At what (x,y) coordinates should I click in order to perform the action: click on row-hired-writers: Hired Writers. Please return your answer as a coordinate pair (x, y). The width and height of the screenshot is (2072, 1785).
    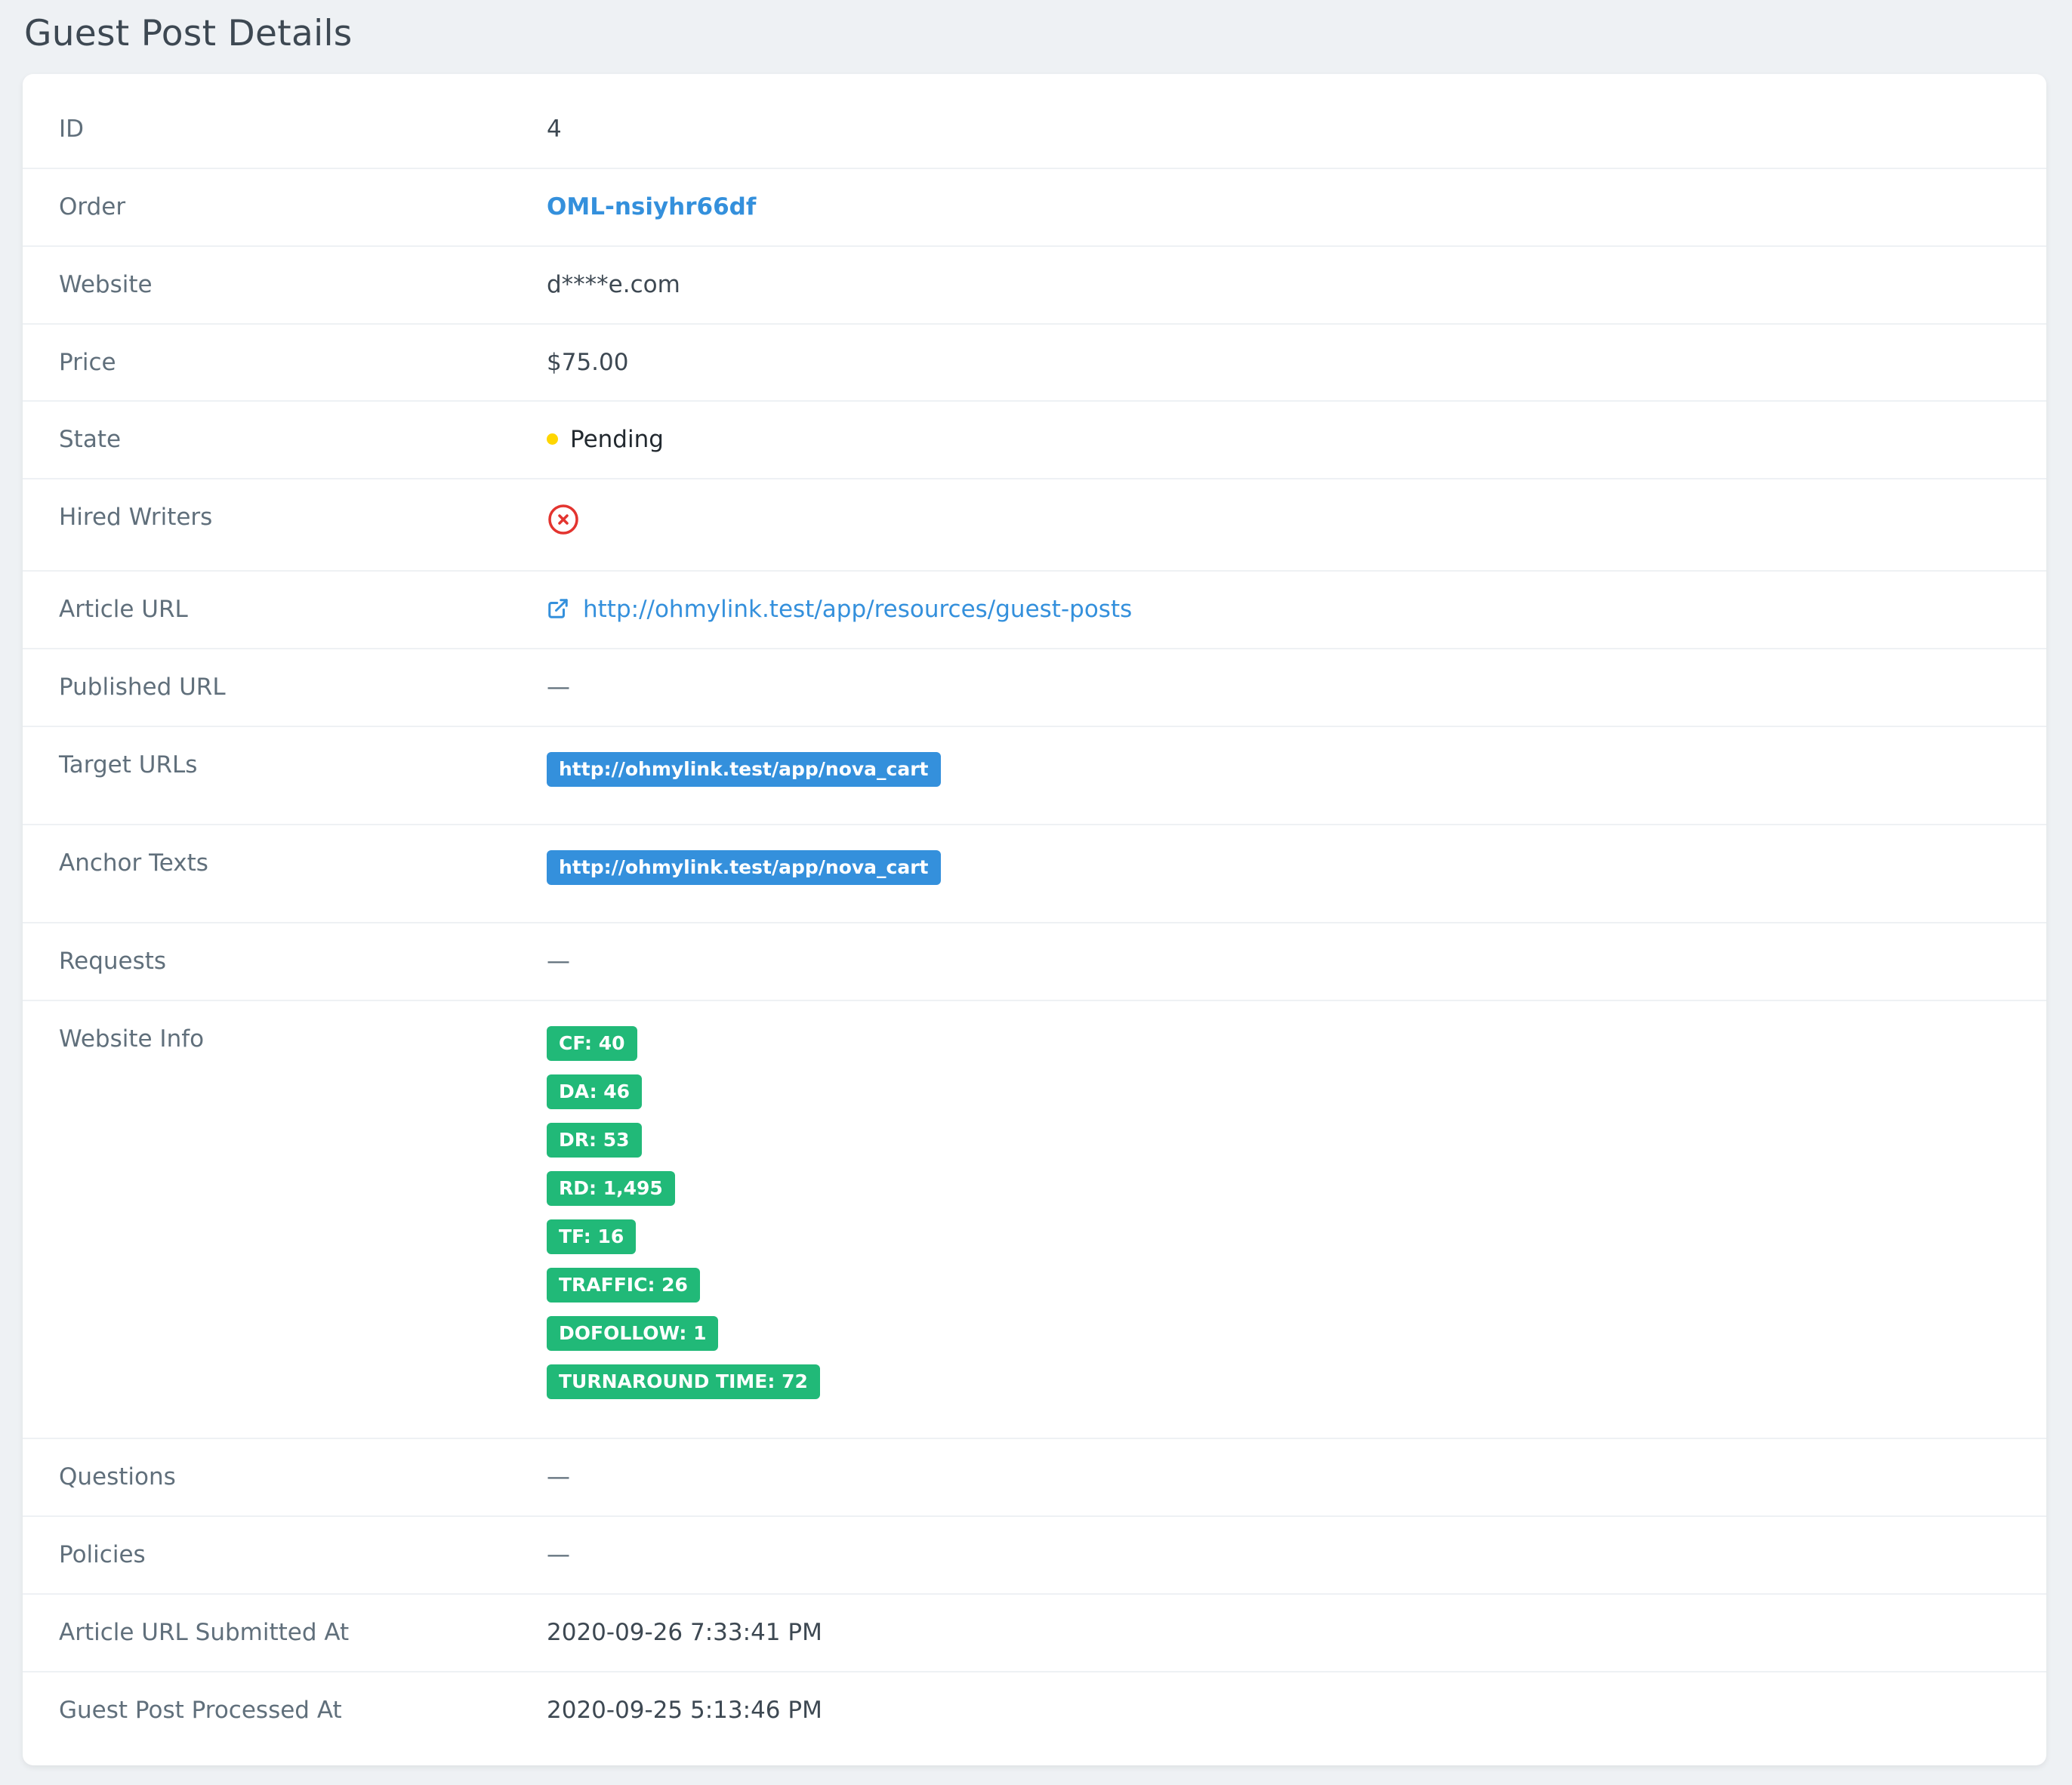
    Looking at the image, I should click on (1034, 525).